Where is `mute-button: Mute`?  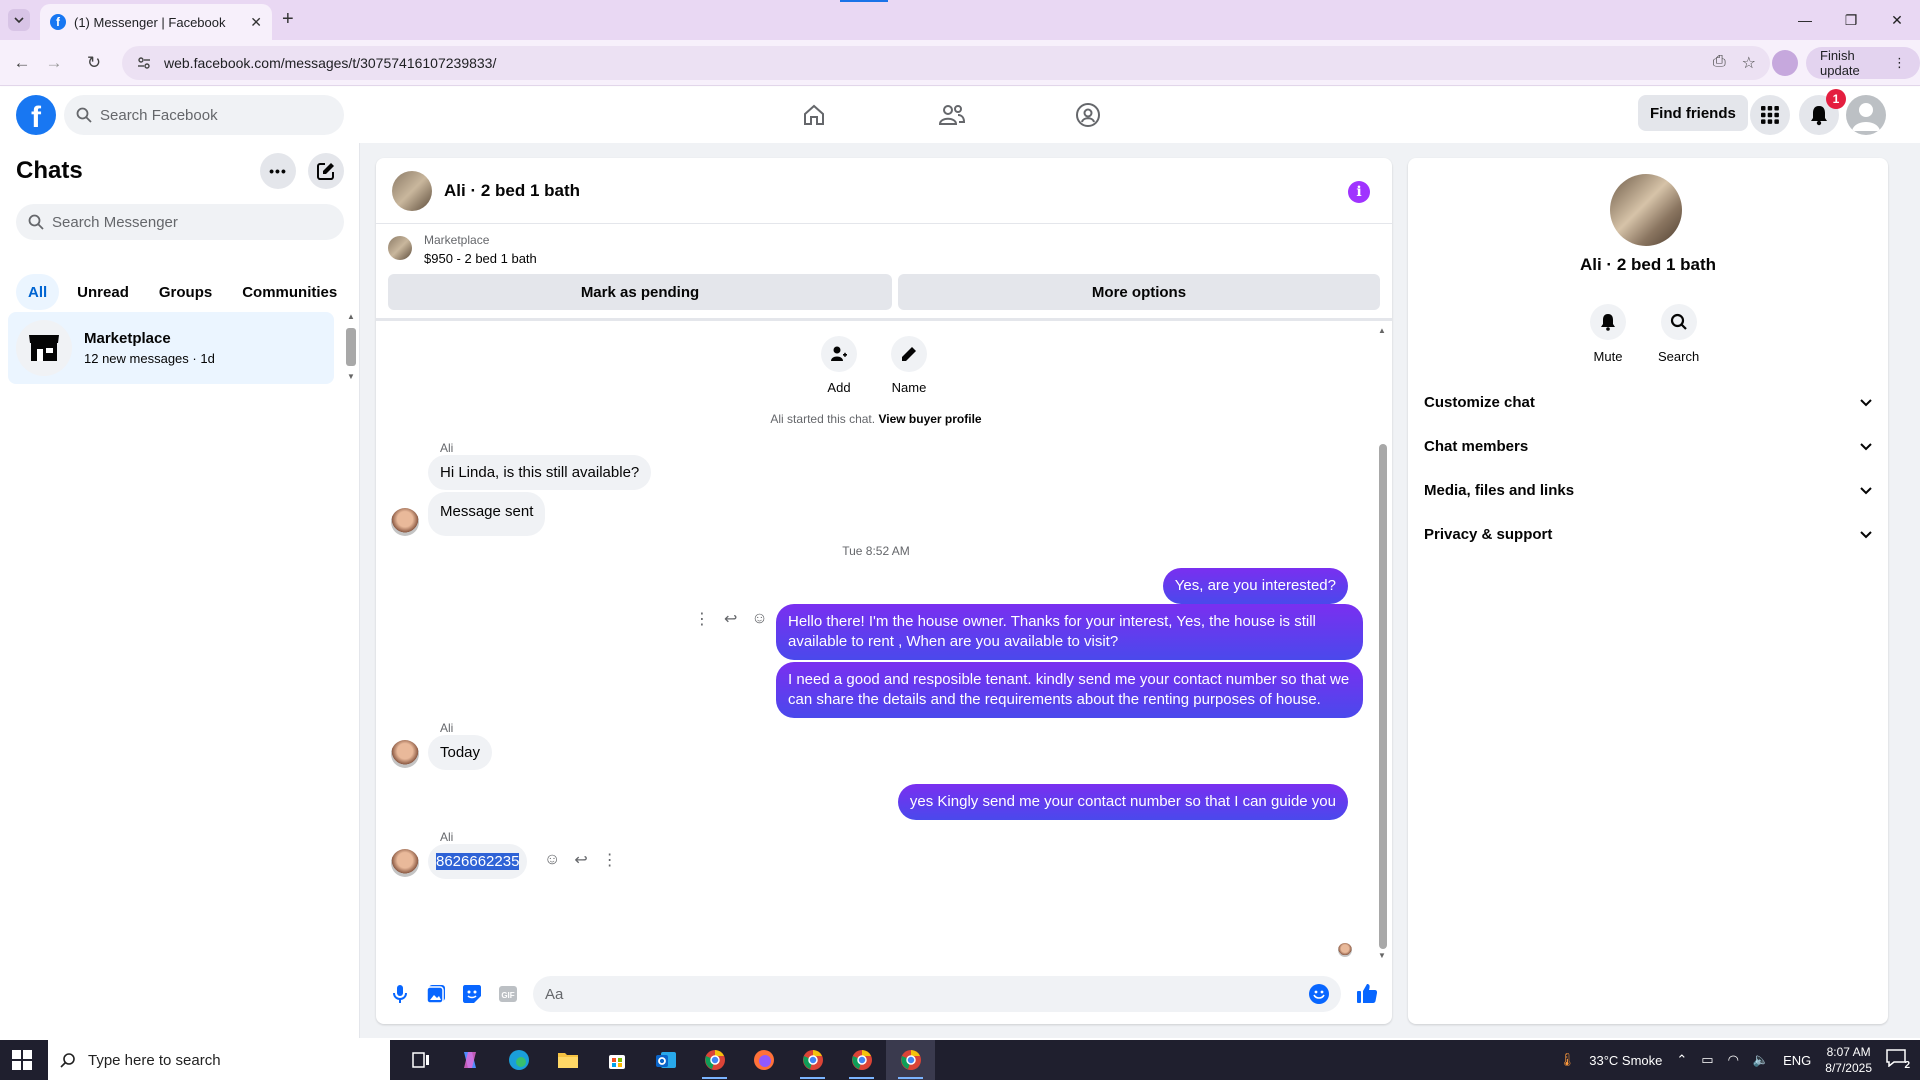 mute-button: Mute is located at coordinates (1608, 334).